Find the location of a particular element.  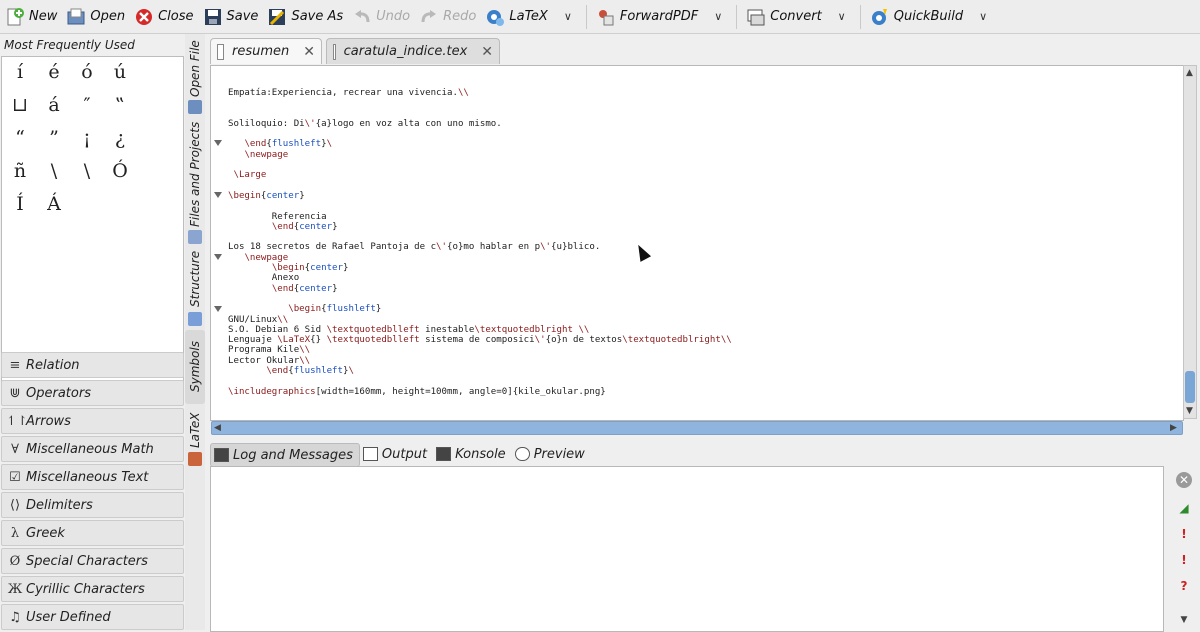

tab-caratula-indice: caratula_indice.tex ✕ is located at coordinates (413, 51).